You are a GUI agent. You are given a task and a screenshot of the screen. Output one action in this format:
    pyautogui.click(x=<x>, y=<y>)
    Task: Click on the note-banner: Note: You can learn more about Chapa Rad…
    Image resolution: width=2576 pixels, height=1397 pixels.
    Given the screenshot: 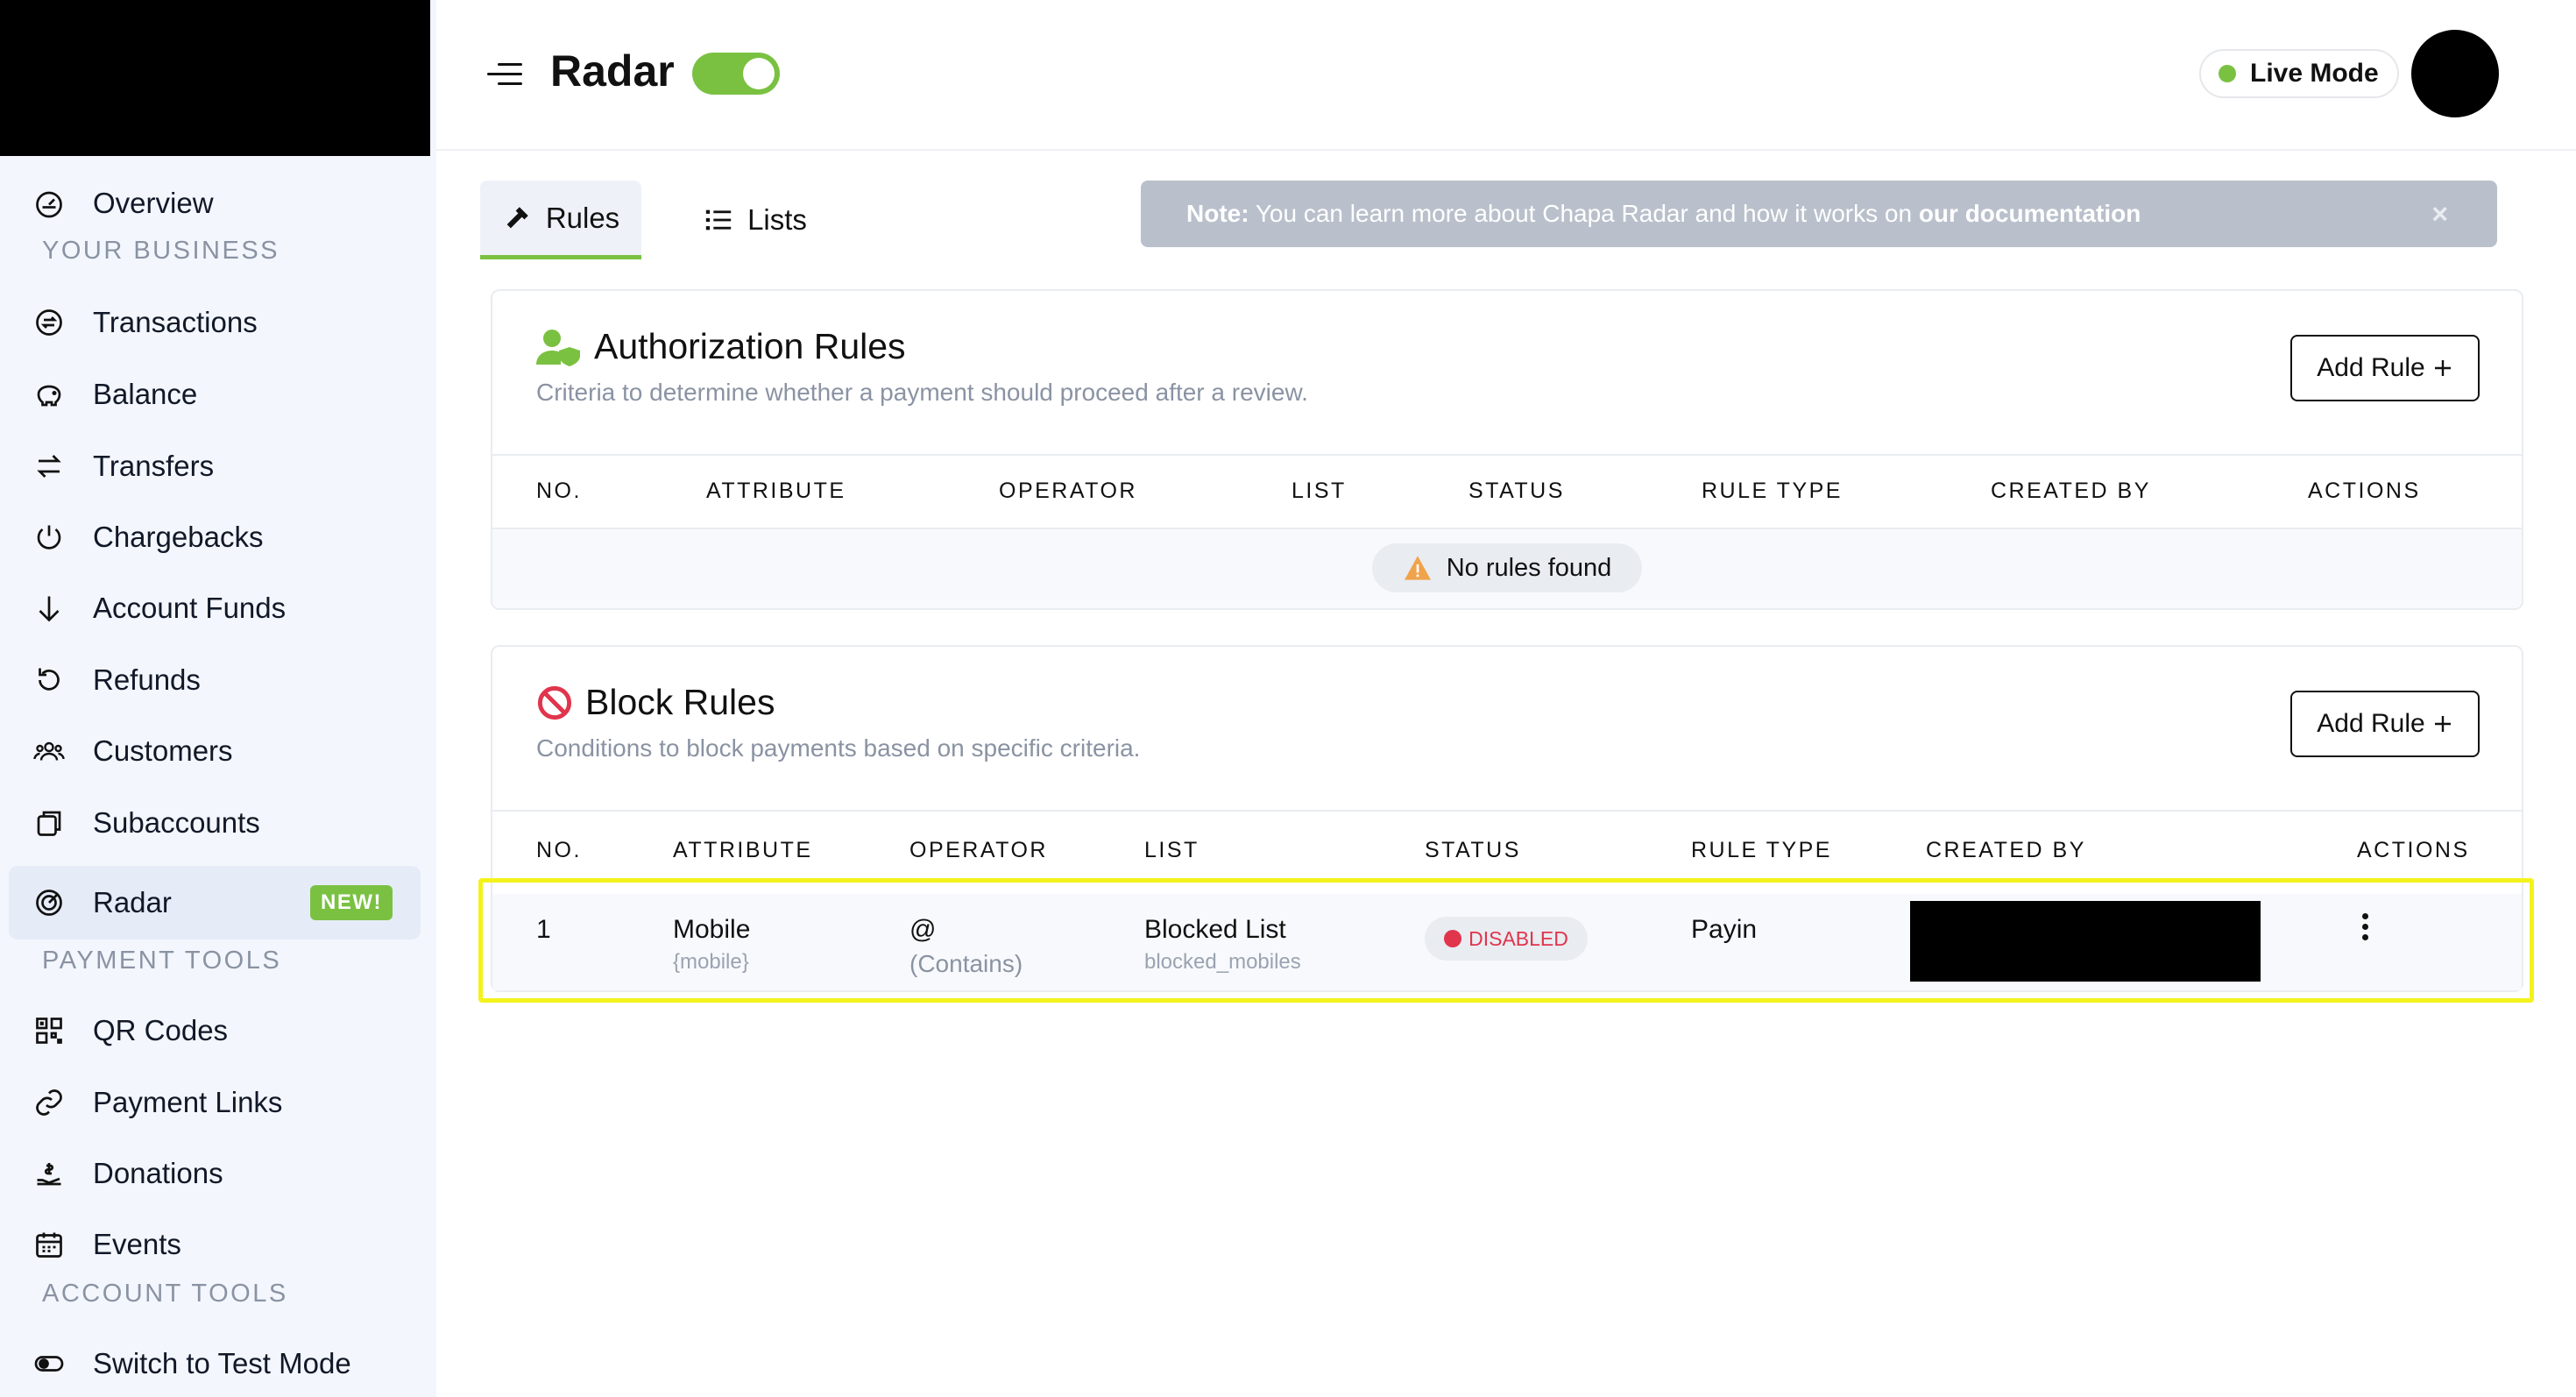 What is the action you would take?
    pyautogui.click(x=1819, y=214)
    